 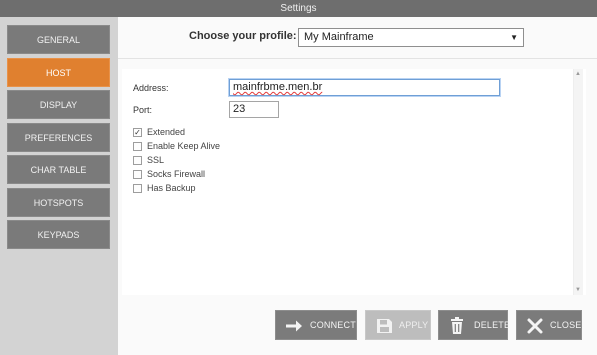 What do you see at coordinates (137, 132) in the screenshot?
I see `checkbox-checked-icon: ✓` at bounding box center [137, 132].